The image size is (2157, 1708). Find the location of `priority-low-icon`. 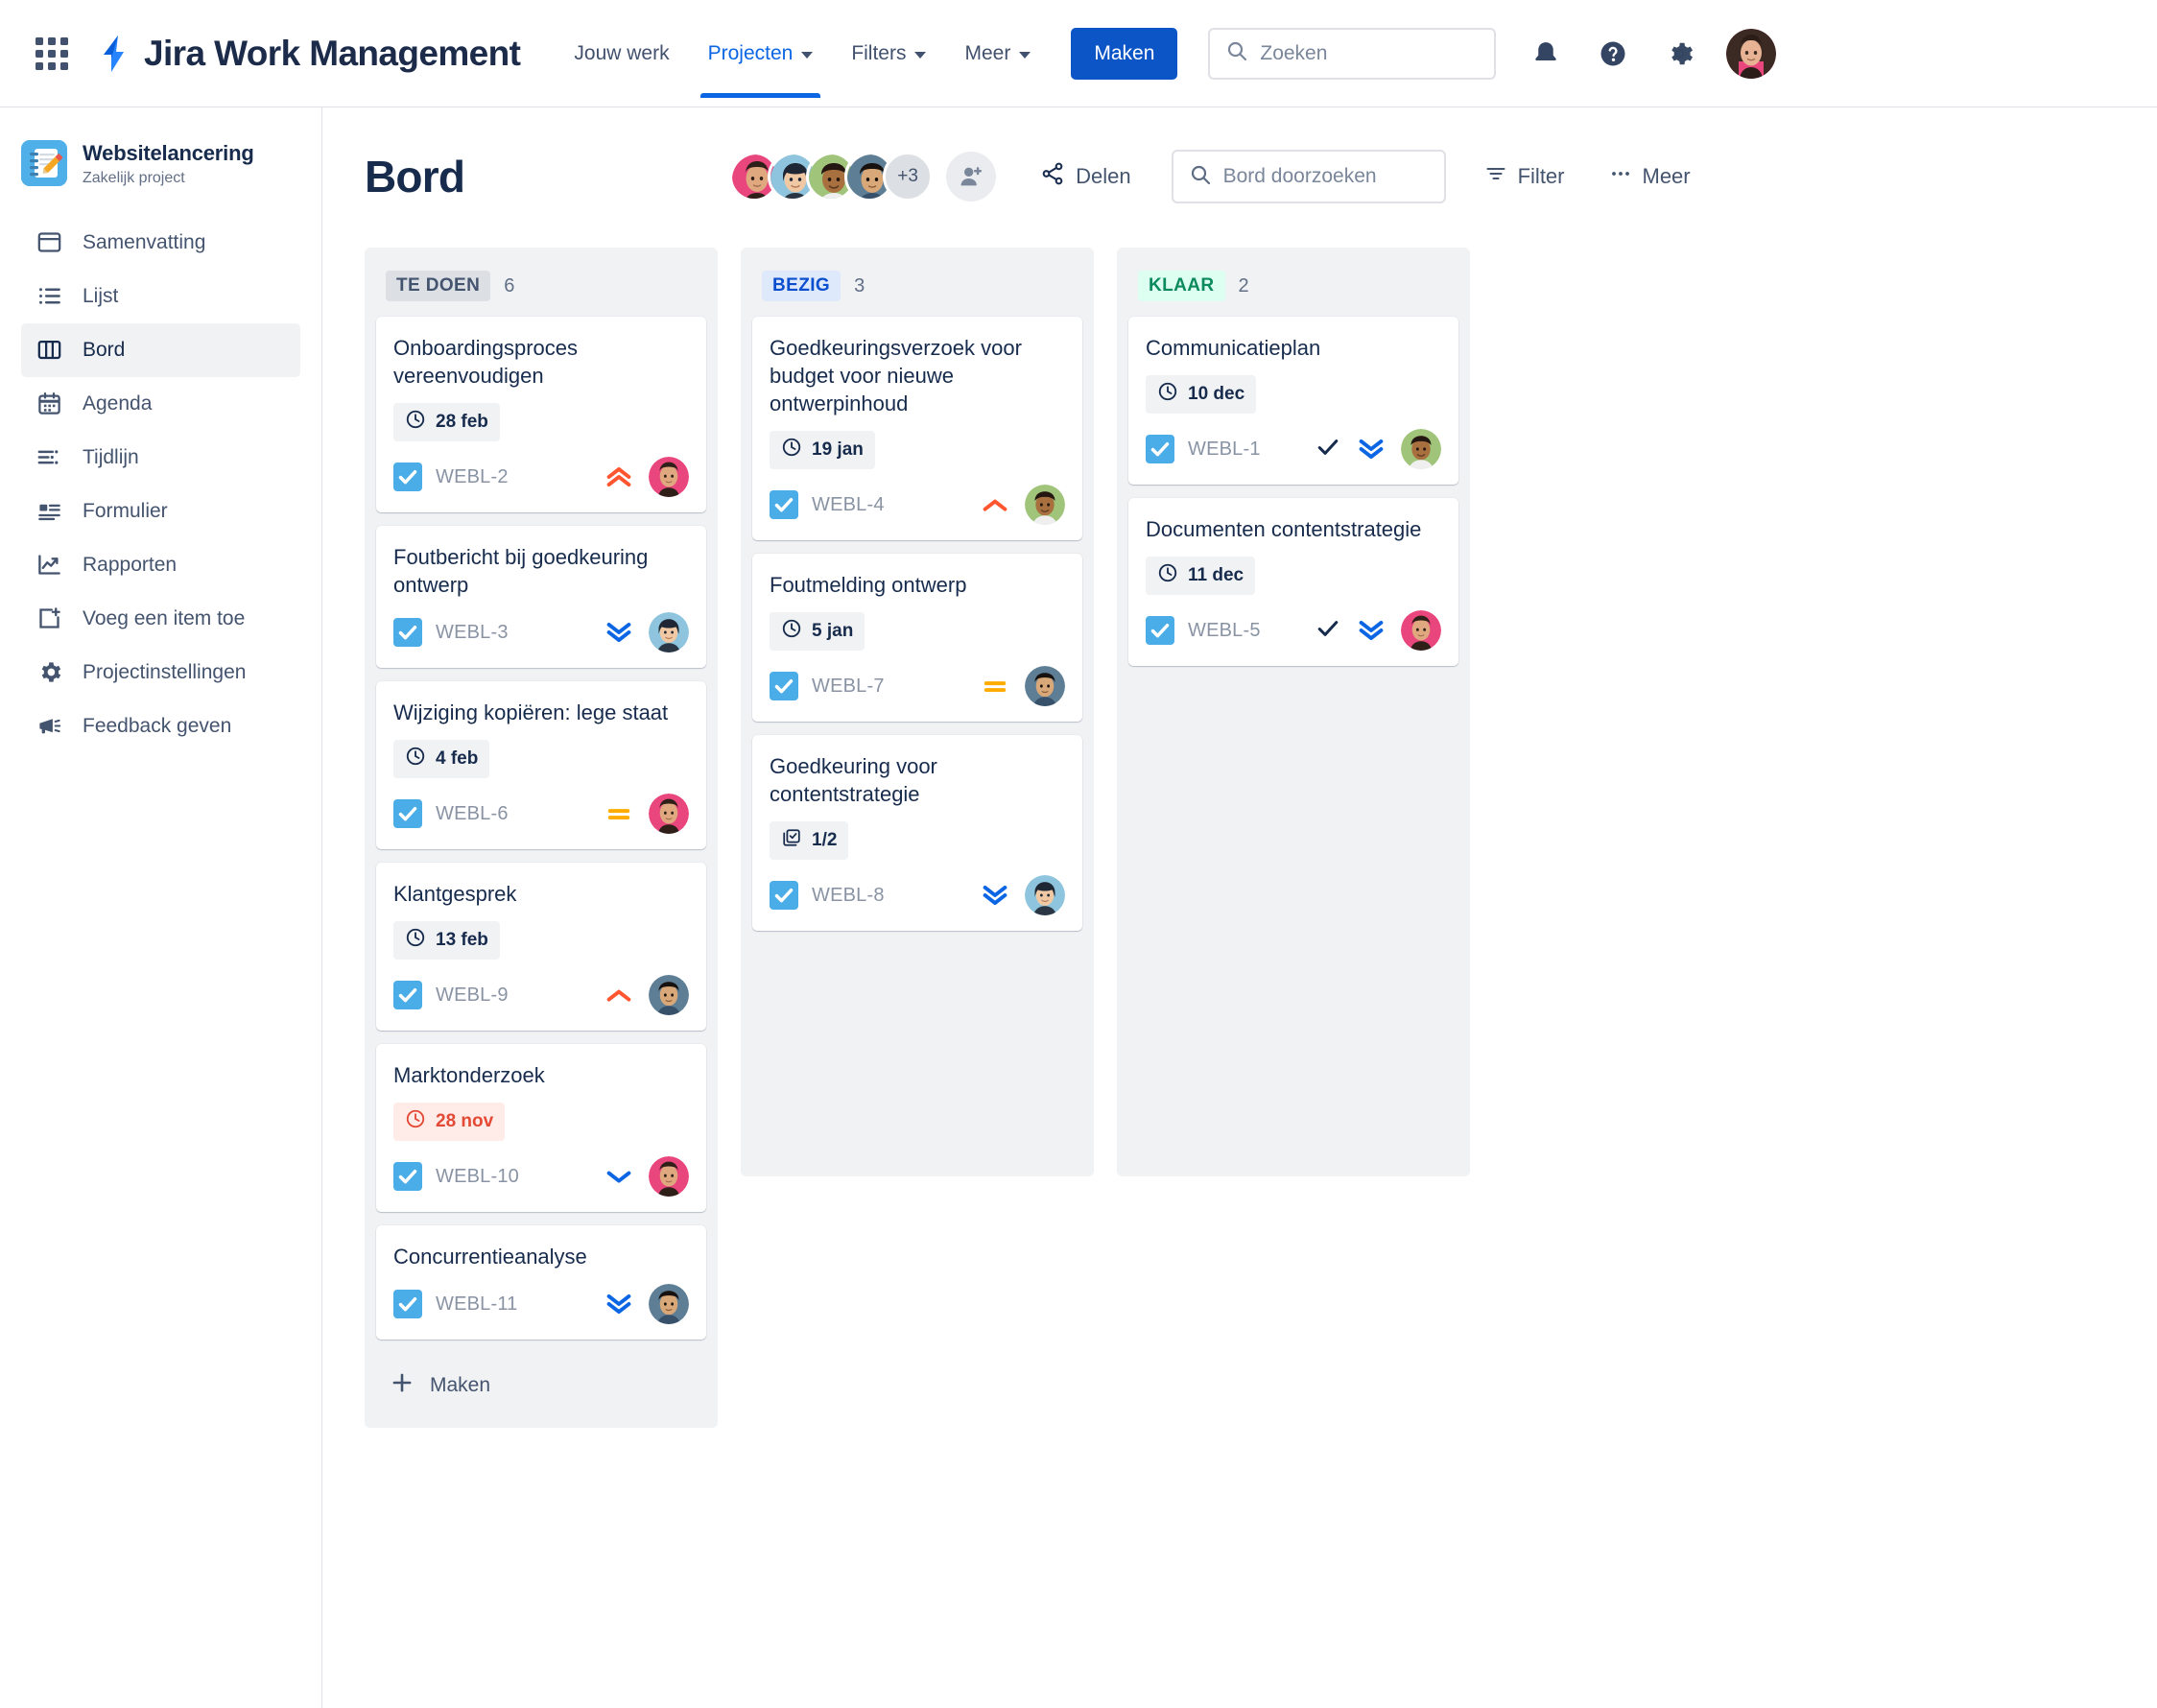

priority-low-icon is located at coordinates (618, 1176).